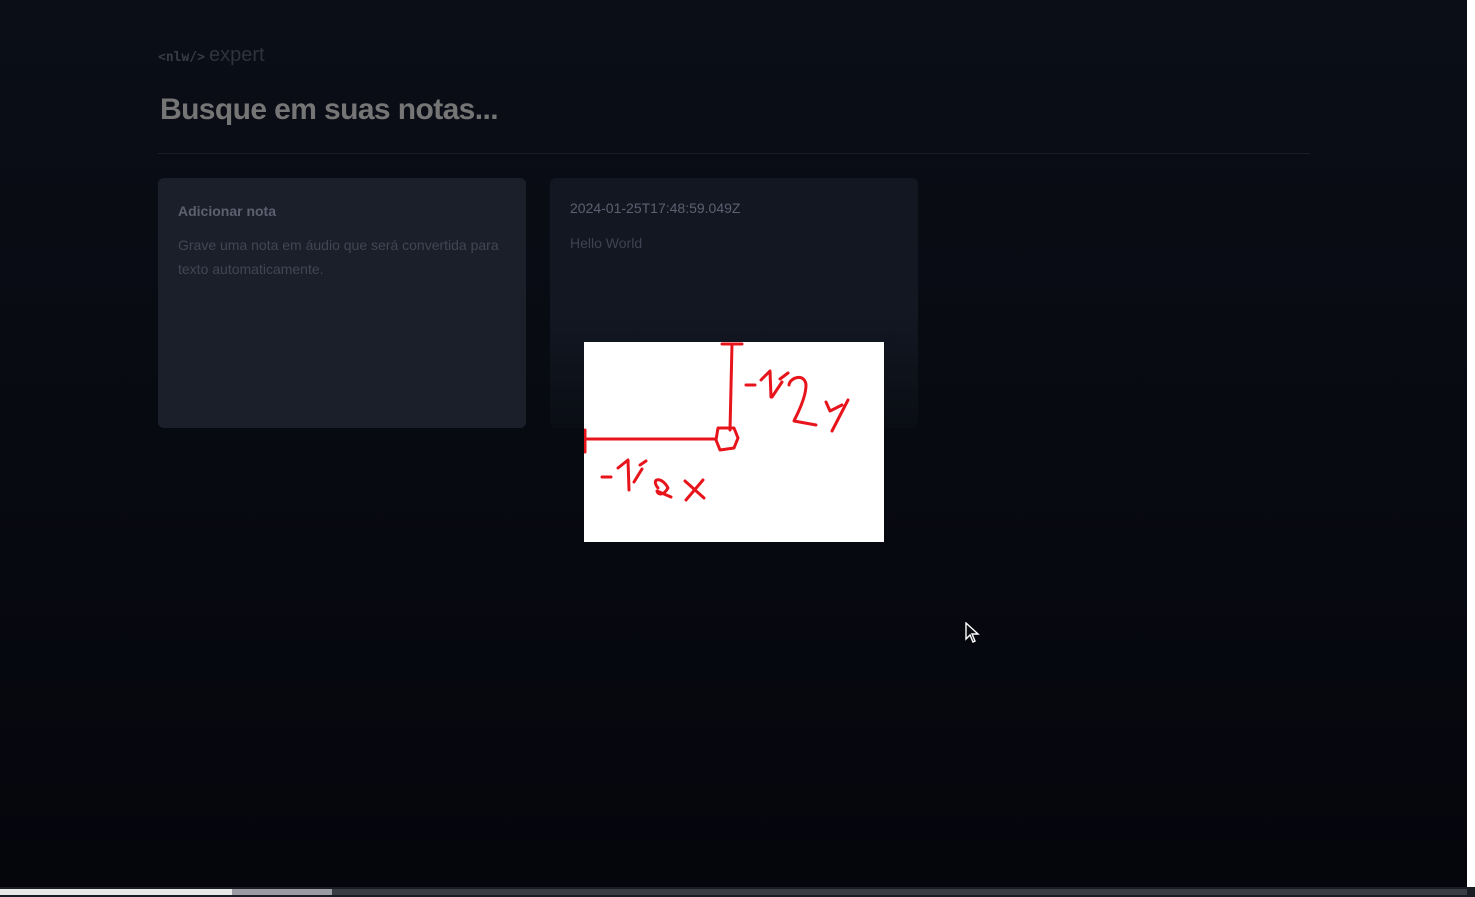  I want to click on nlw-expert-logo: <nlw/> expert, so click(223, 57).